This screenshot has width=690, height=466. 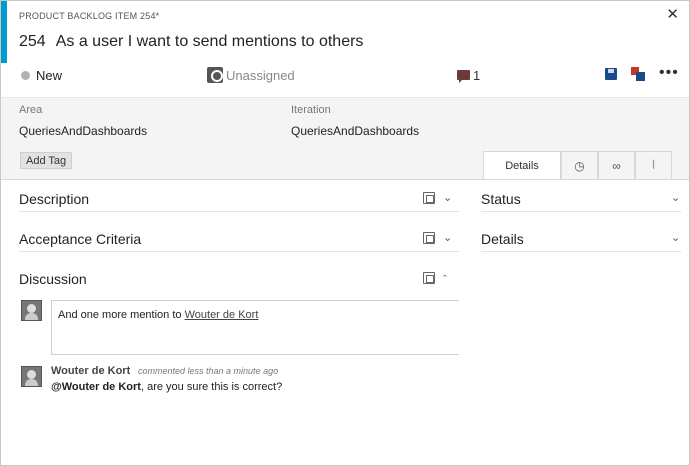 What do you see at coordinates (501, 199) in the screenshot?
I see `status-title: Status` at bounding box center [501, 199].